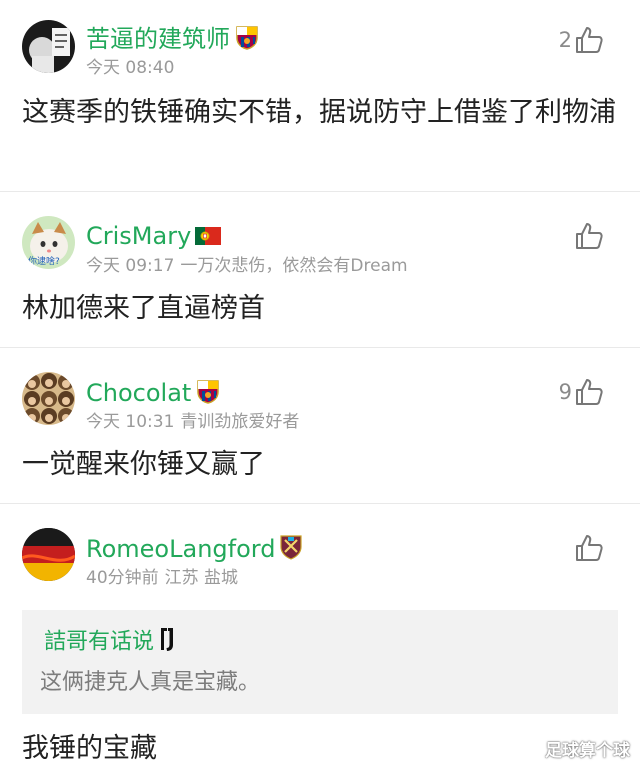 The width and height of the screenshot is (640, 769). I want to click on comment-text: 我锤的宝藏, so click(89, 748).